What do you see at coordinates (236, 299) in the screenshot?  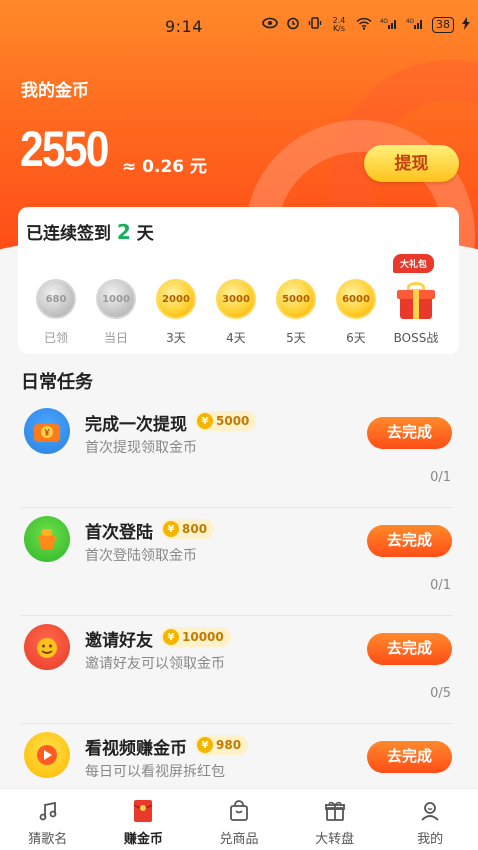 I see `coin-icon: 3000` at bounding box center [236, 299].